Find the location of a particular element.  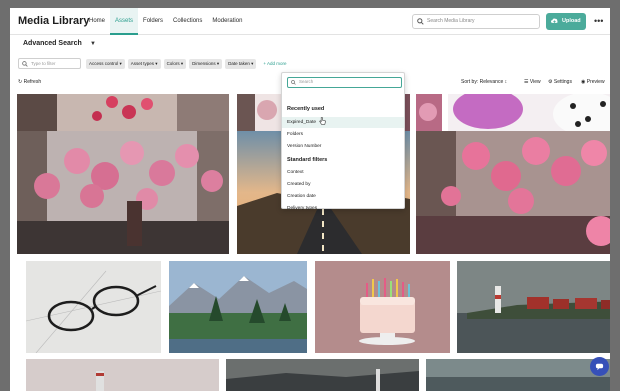

settings-button: ⚙ Settings is located at coordinates (560, 82).